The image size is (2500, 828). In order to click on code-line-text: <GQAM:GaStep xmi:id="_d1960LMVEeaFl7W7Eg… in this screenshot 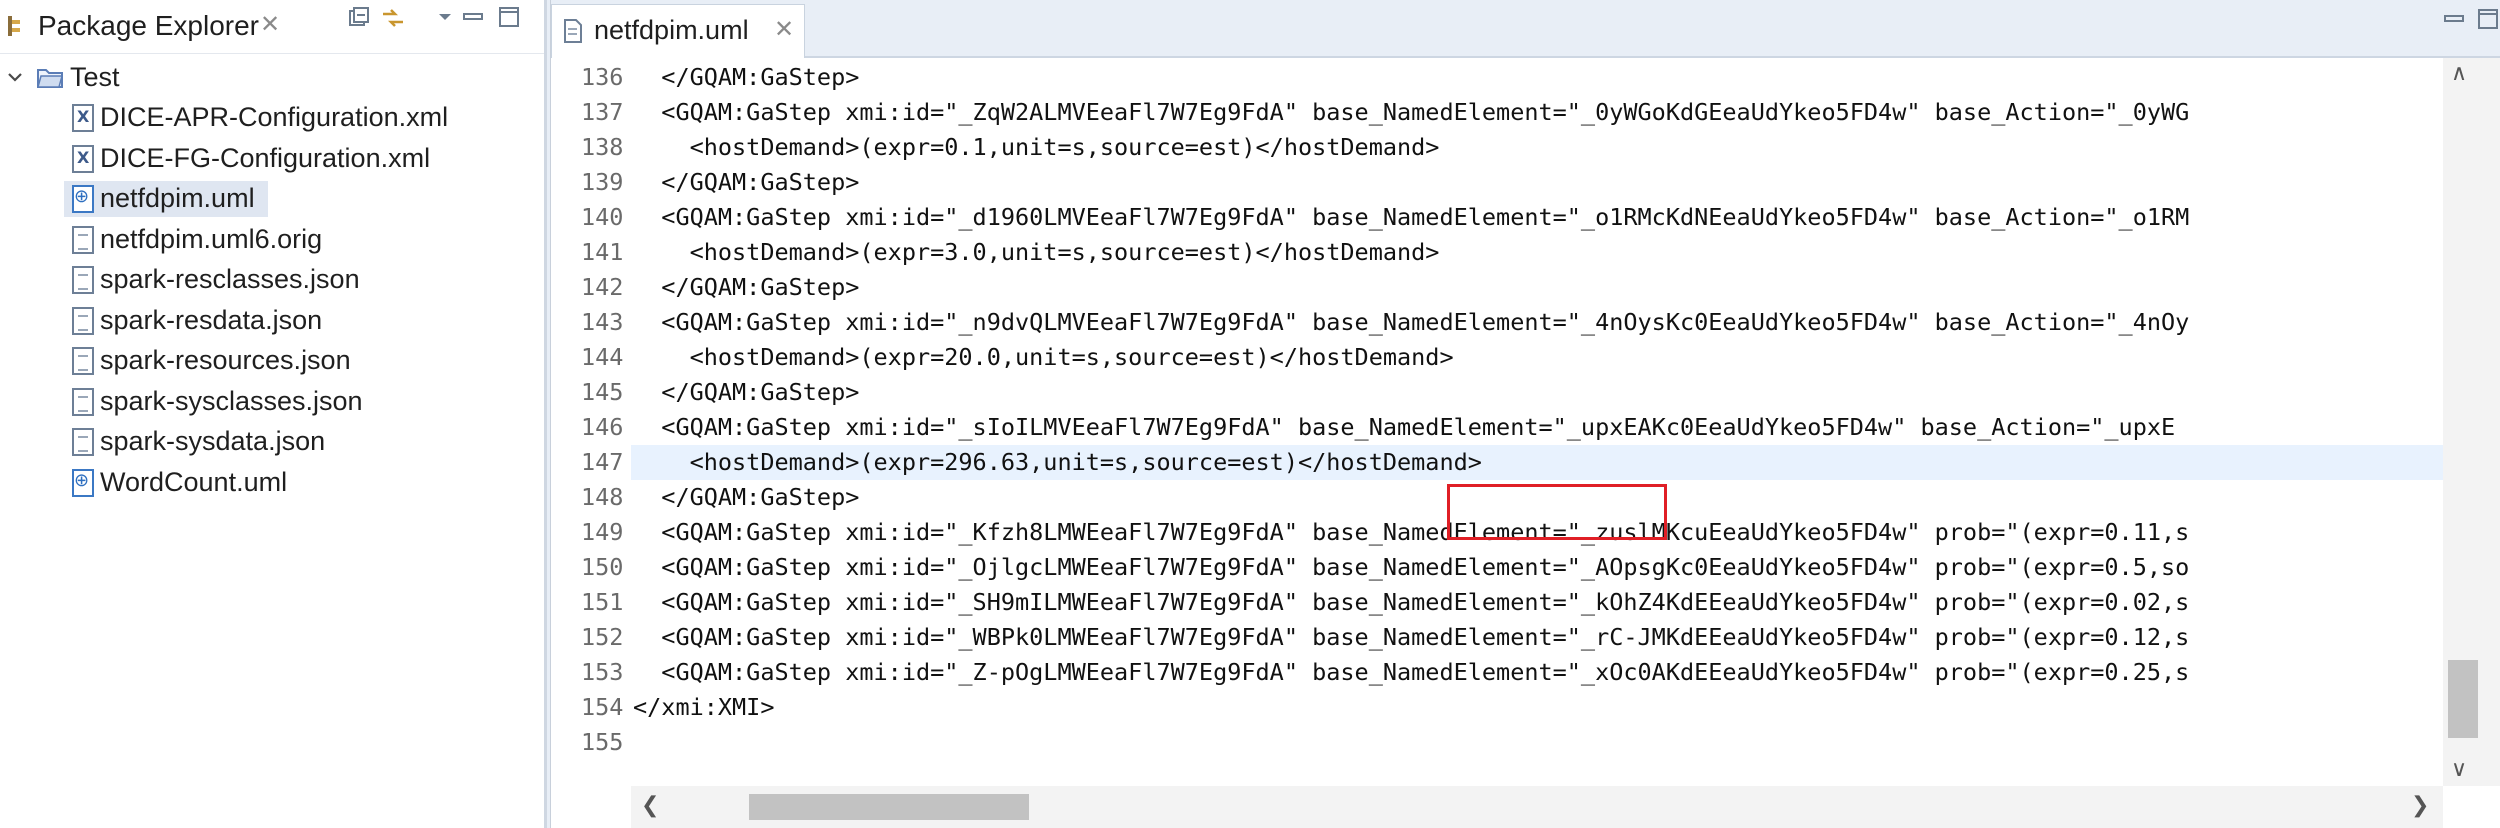, I will do `click(1411, 217)`.